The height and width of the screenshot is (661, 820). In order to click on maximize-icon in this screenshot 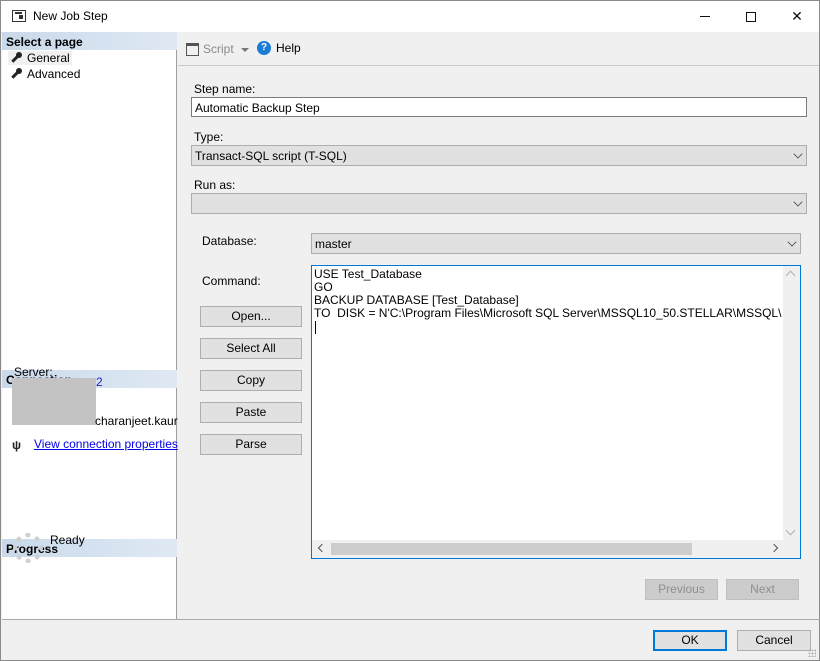, I will do `click(751, 16)`.